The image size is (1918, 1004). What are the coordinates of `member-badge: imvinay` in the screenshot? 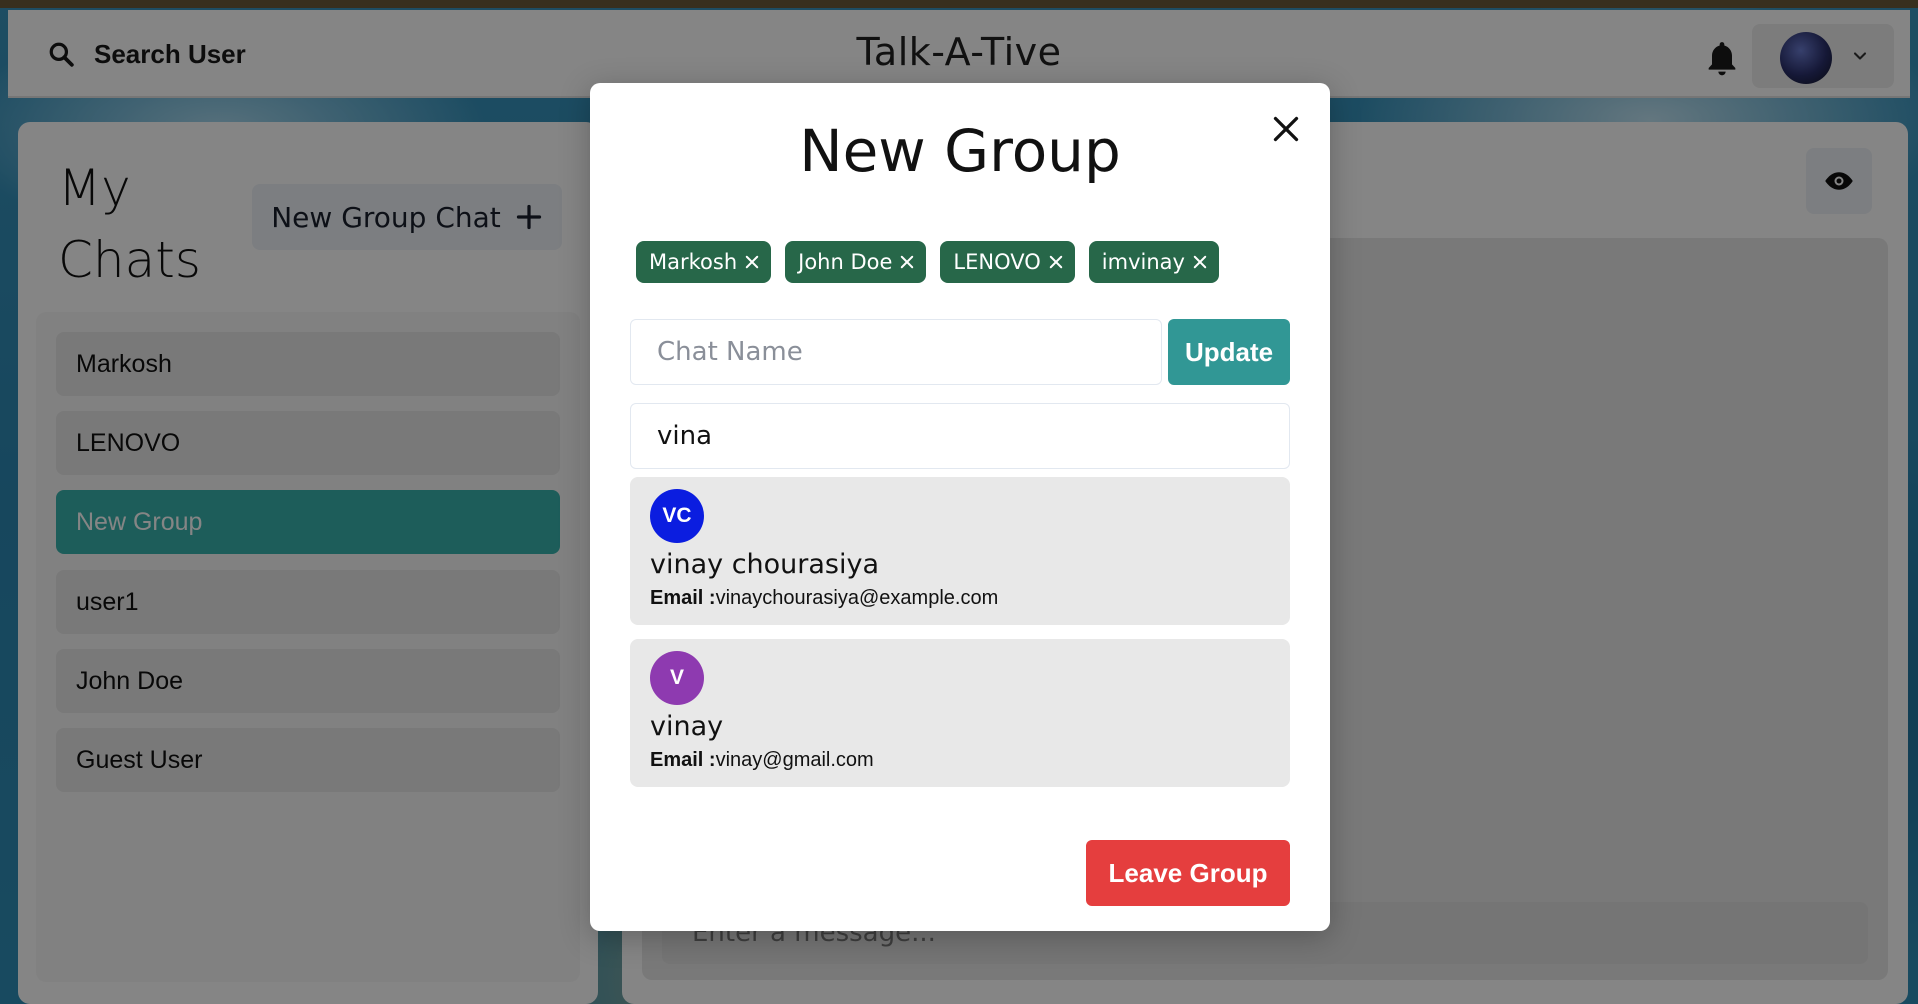 It's located at (1153, 262).